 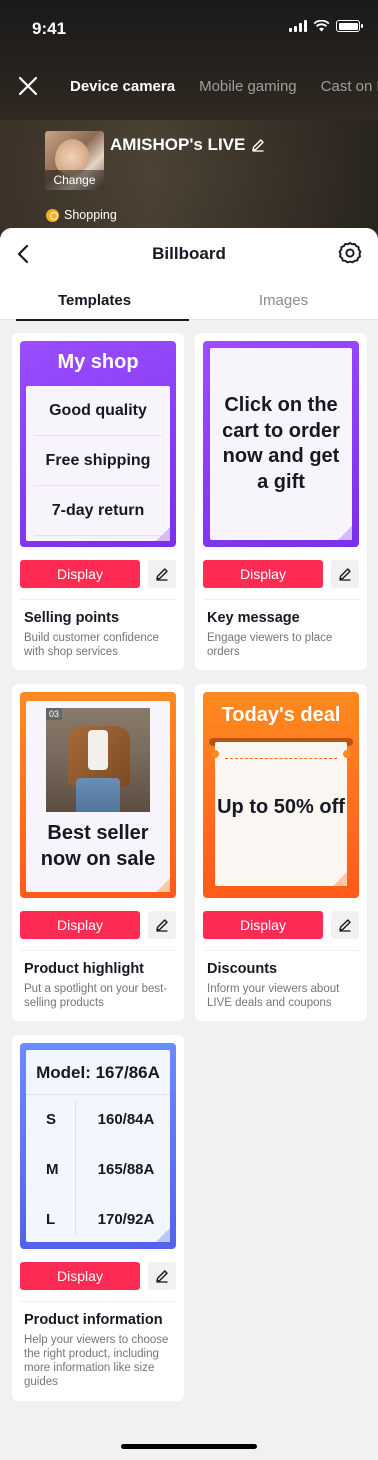 I want to click on template-description: Engage viewers to place orders, so click(x=270, y=645).